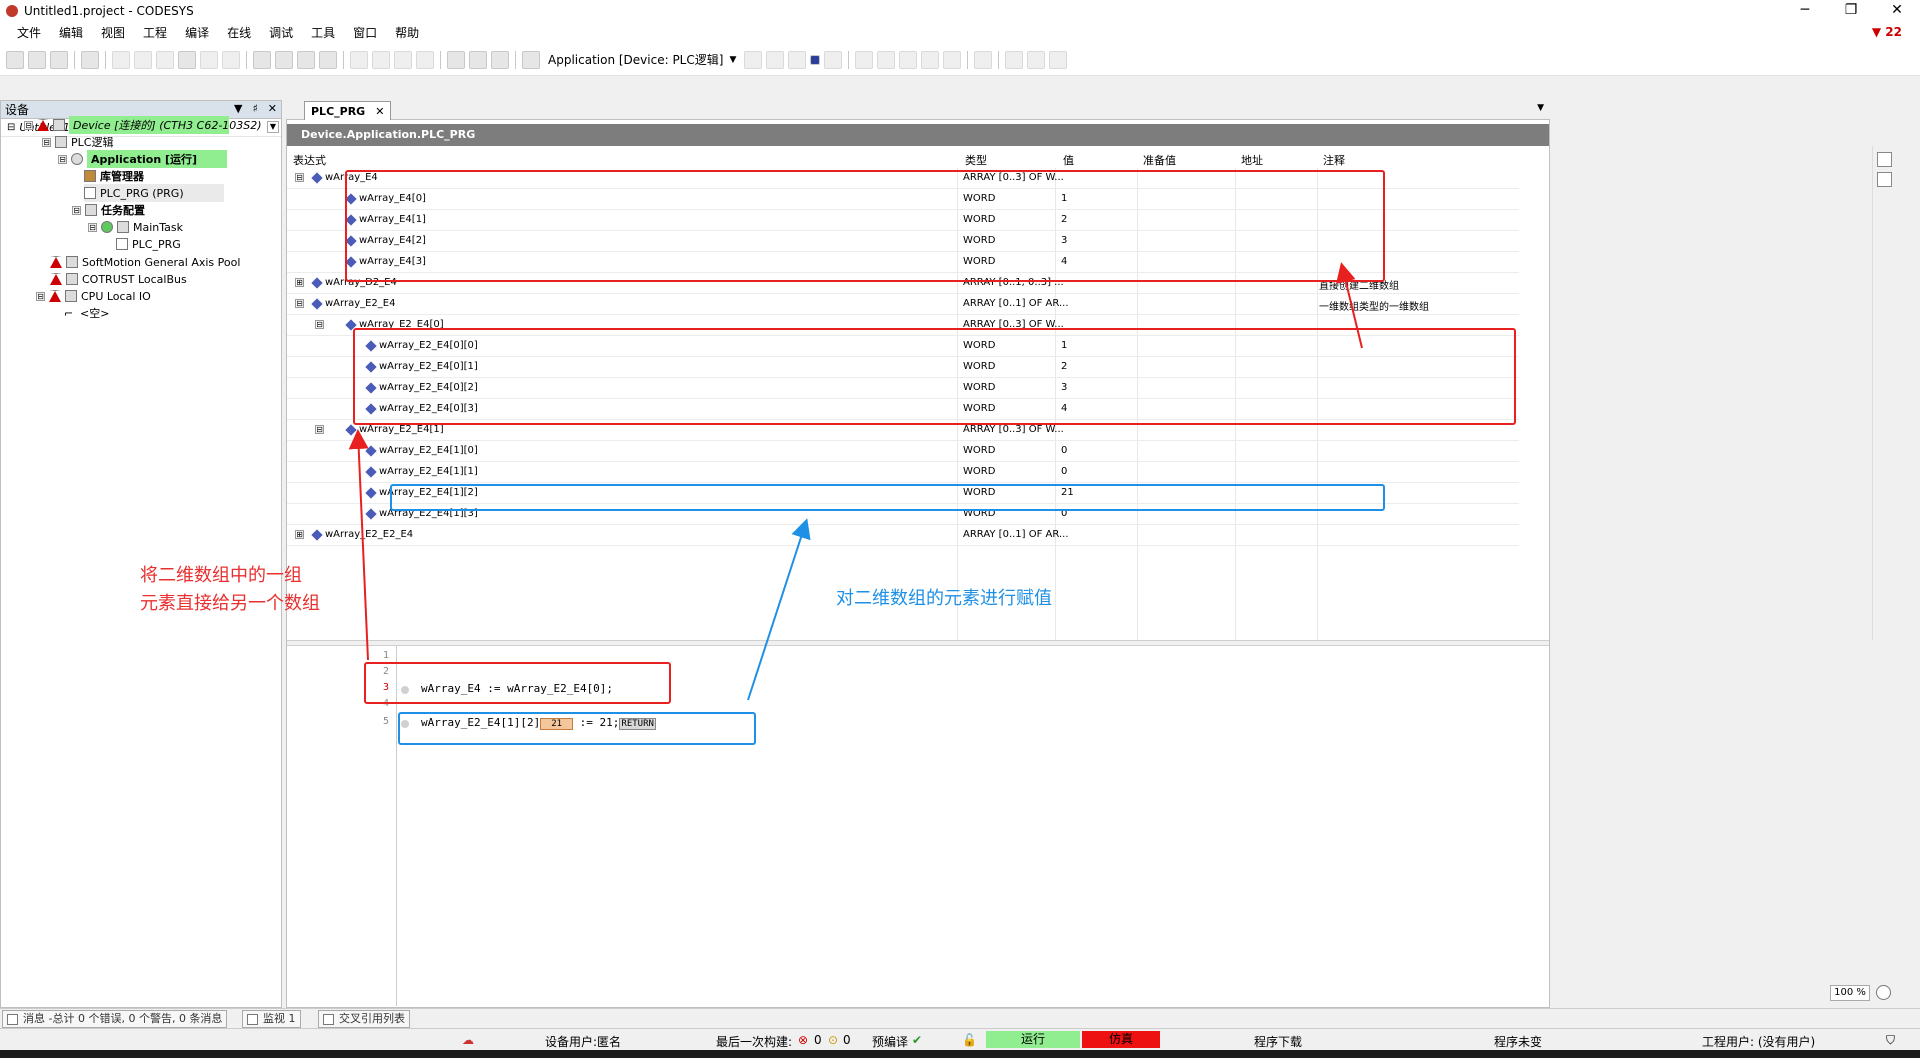 The image size is (1920, 1058). What do you see at coordinates (59, 59) in the screenshot?
I see `save-icon` at bounding box center [59, 59].